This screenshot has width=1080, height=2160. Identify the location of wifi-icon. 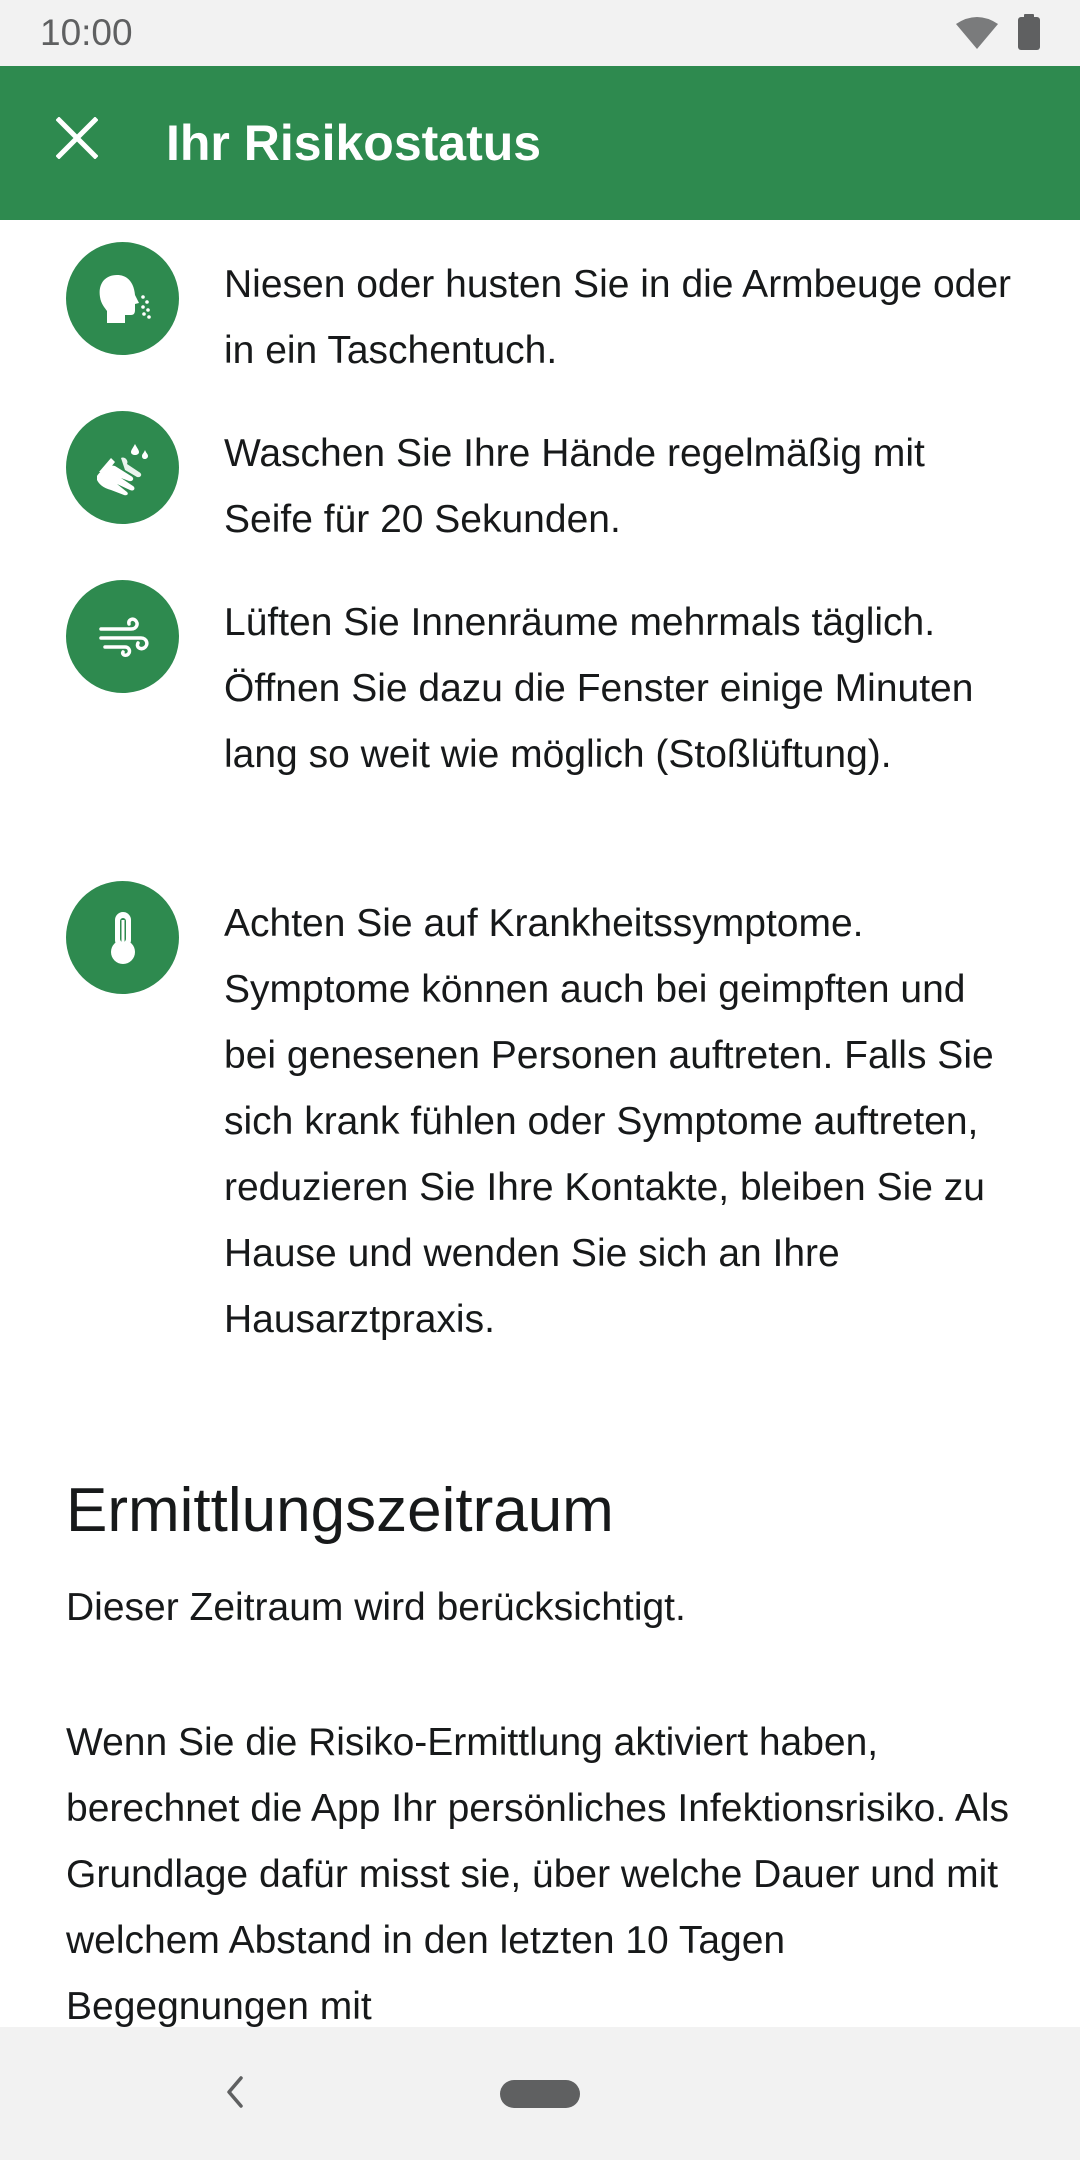
(977, 35).